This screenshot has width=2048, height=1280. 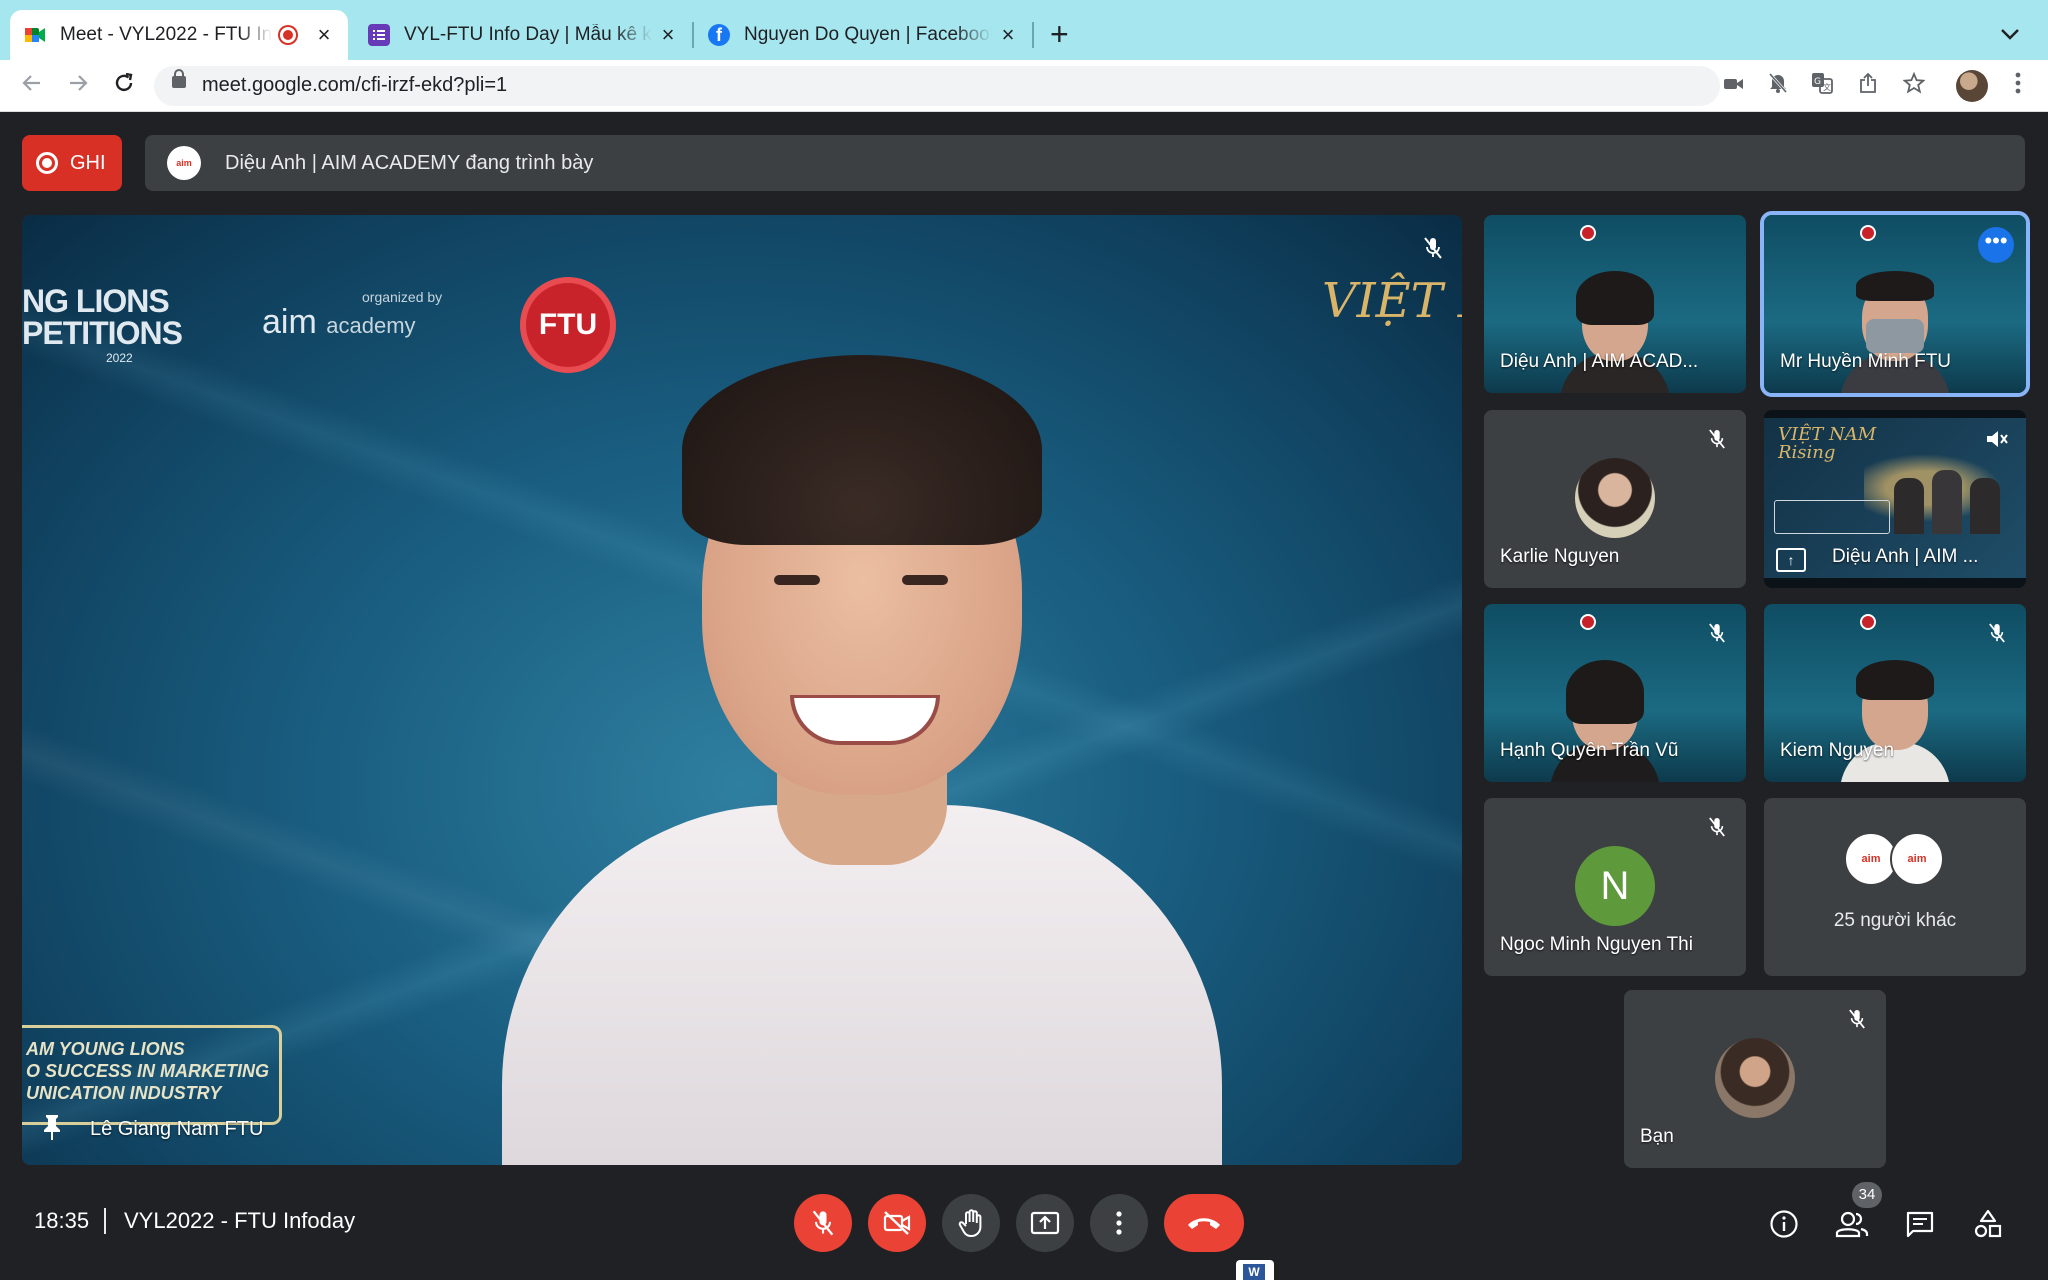 What do you see at coordinates (1255, 1270) in the screenshot?
I see `word-dock-icon` at bounding box center [1255, 1270].